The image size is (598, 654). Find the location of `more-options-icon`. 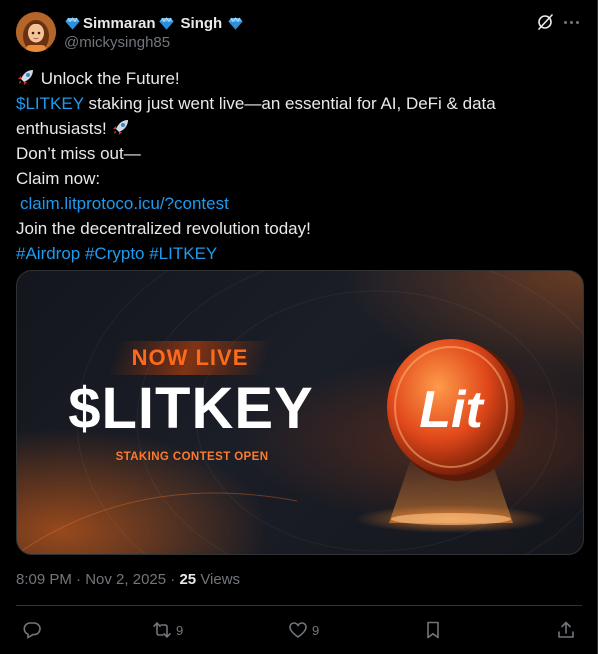

more-options-icon is located at coordinates (571, 22).